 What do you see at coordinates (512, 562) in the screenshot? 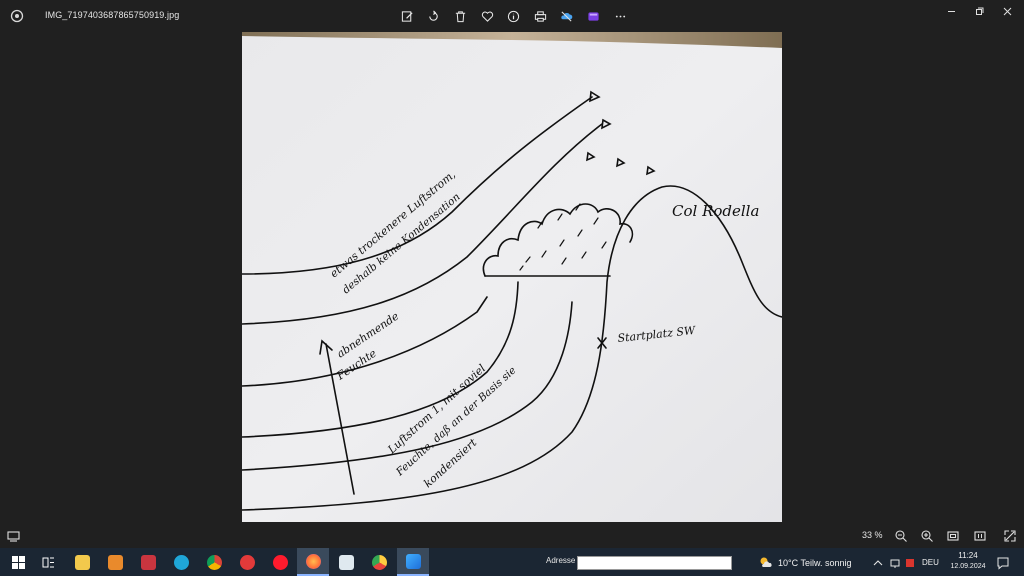
I see `windows-taskbar: Adresse` at bounding box center [512, 562].